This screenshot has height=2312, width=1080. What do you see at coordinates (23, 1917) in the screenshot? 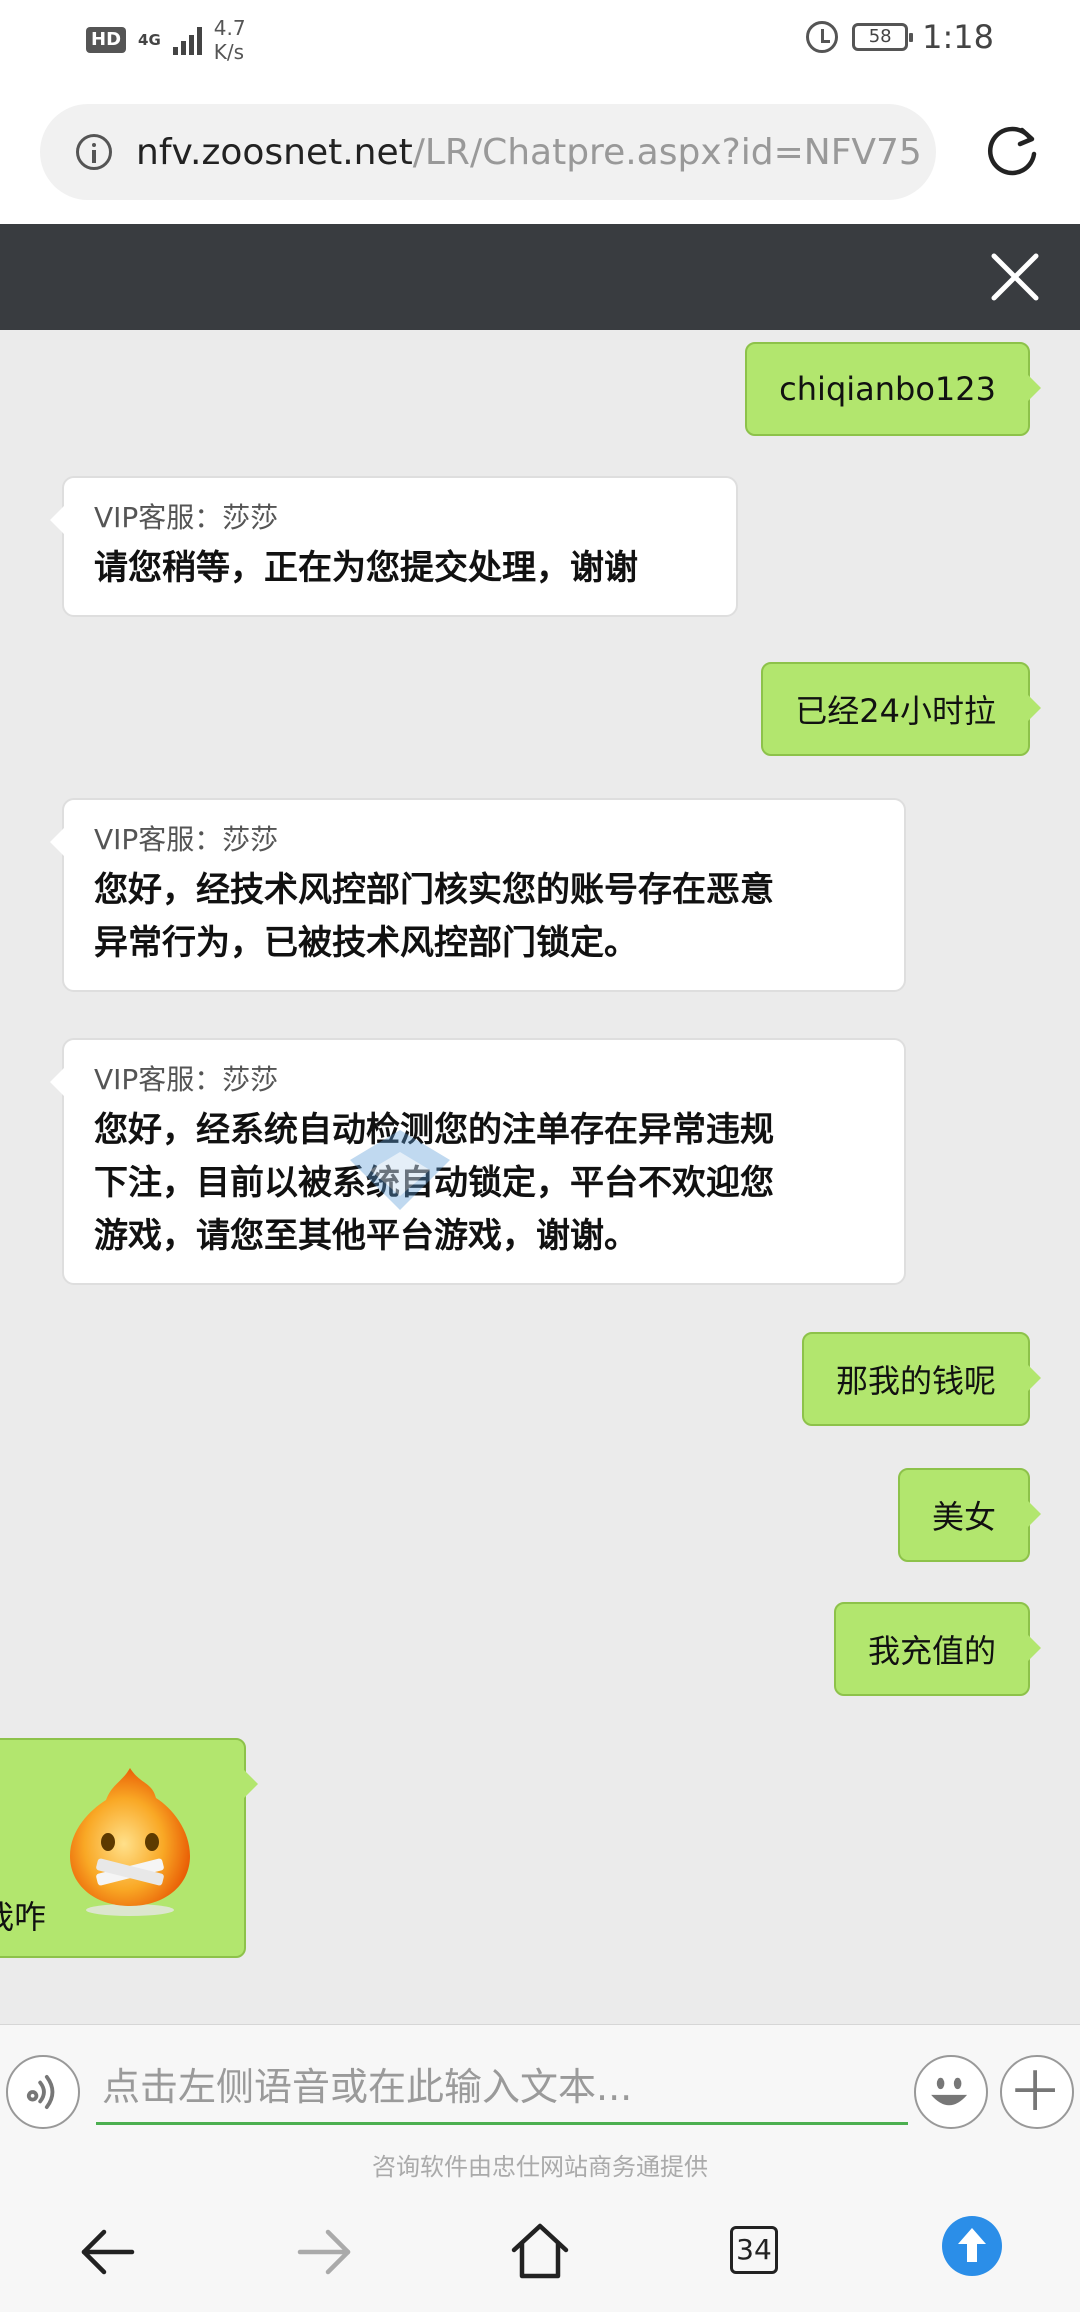
I see `message-text: 我咋` at bounding box center [23, 1917].